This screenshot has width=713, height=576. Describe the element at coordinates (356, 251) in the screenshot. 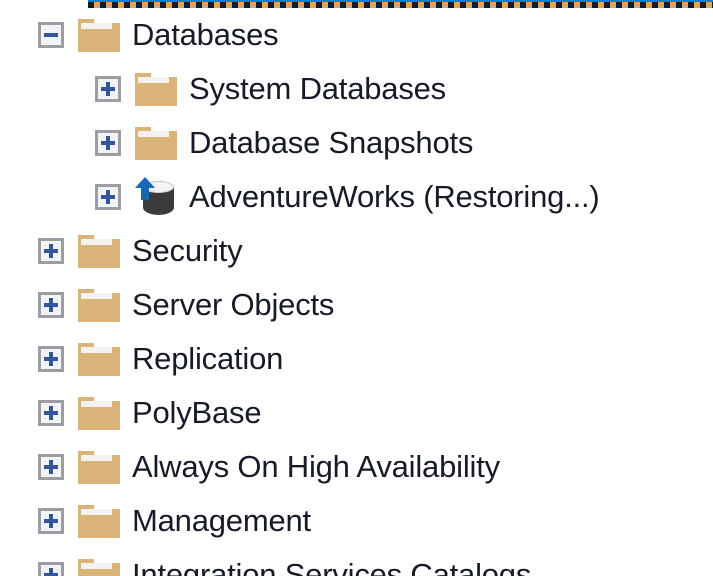

I see `tree-row: Security` at that location.